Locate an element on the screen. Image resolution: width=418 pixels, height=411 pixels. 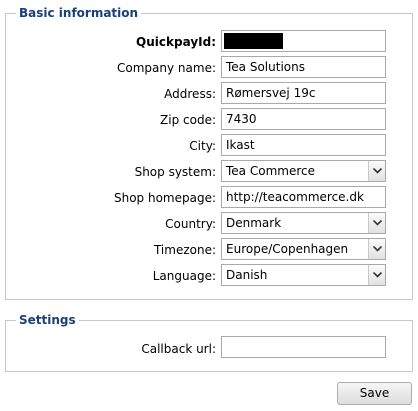
callback-url-field is located at coordinates (303, 347).